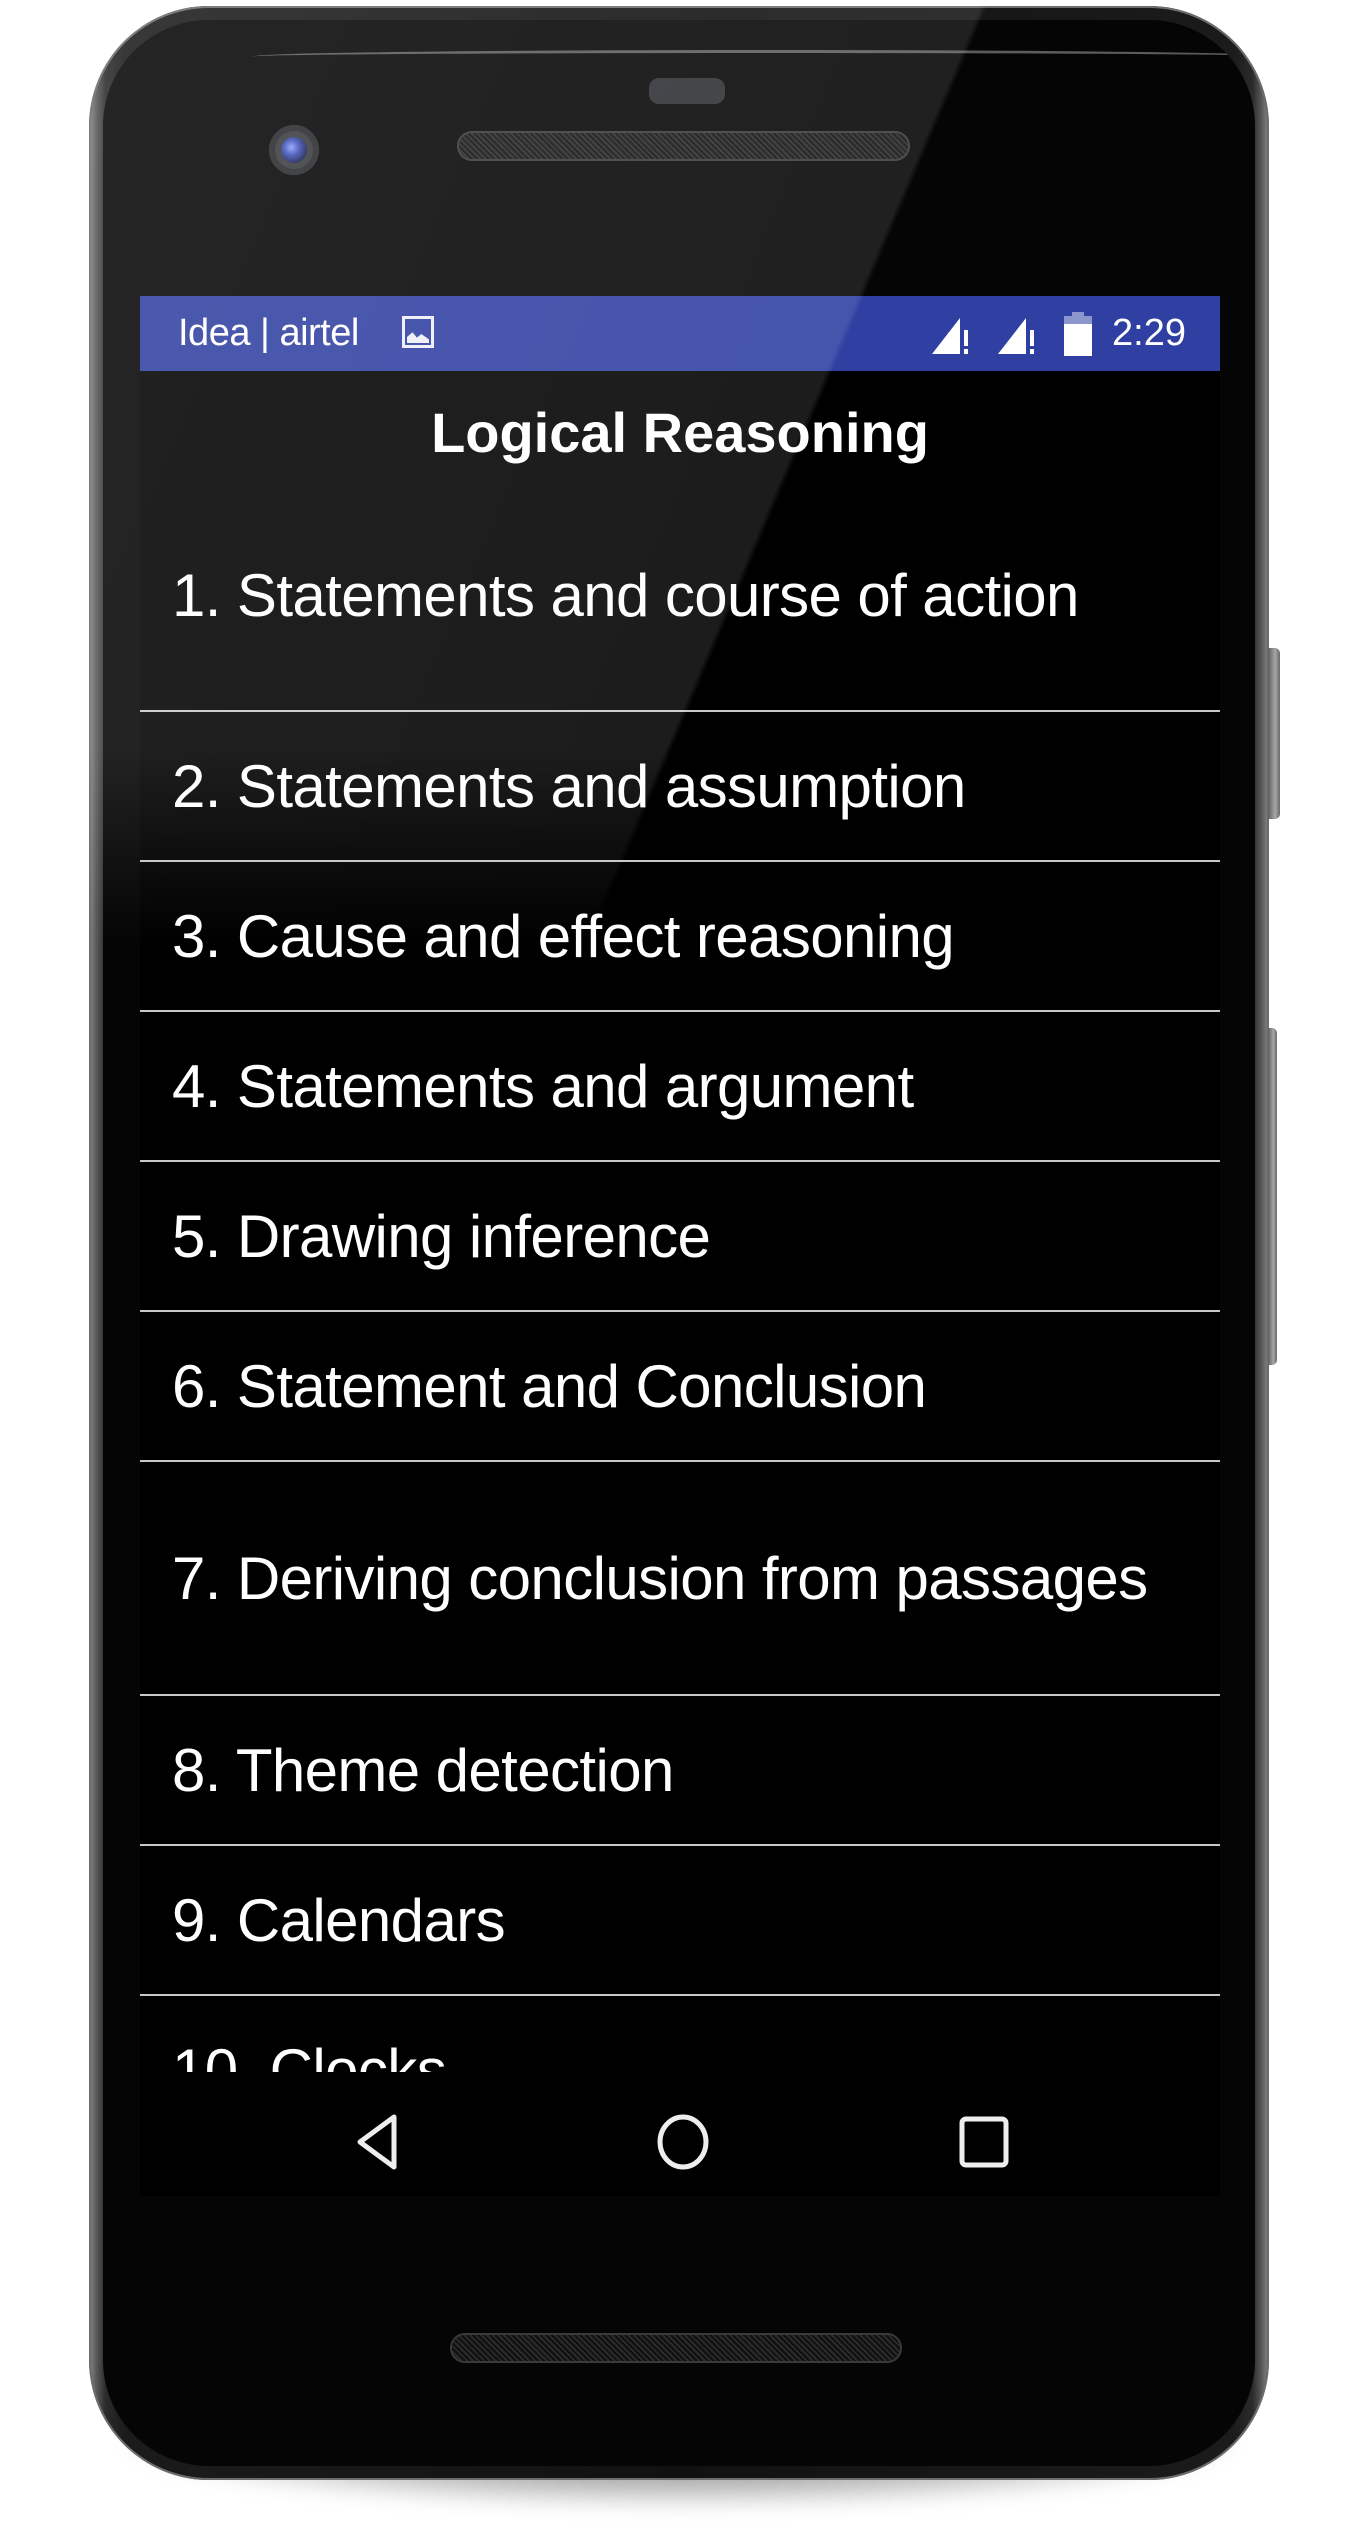  I want to click on earpiece-speaker, so click(683, 146).